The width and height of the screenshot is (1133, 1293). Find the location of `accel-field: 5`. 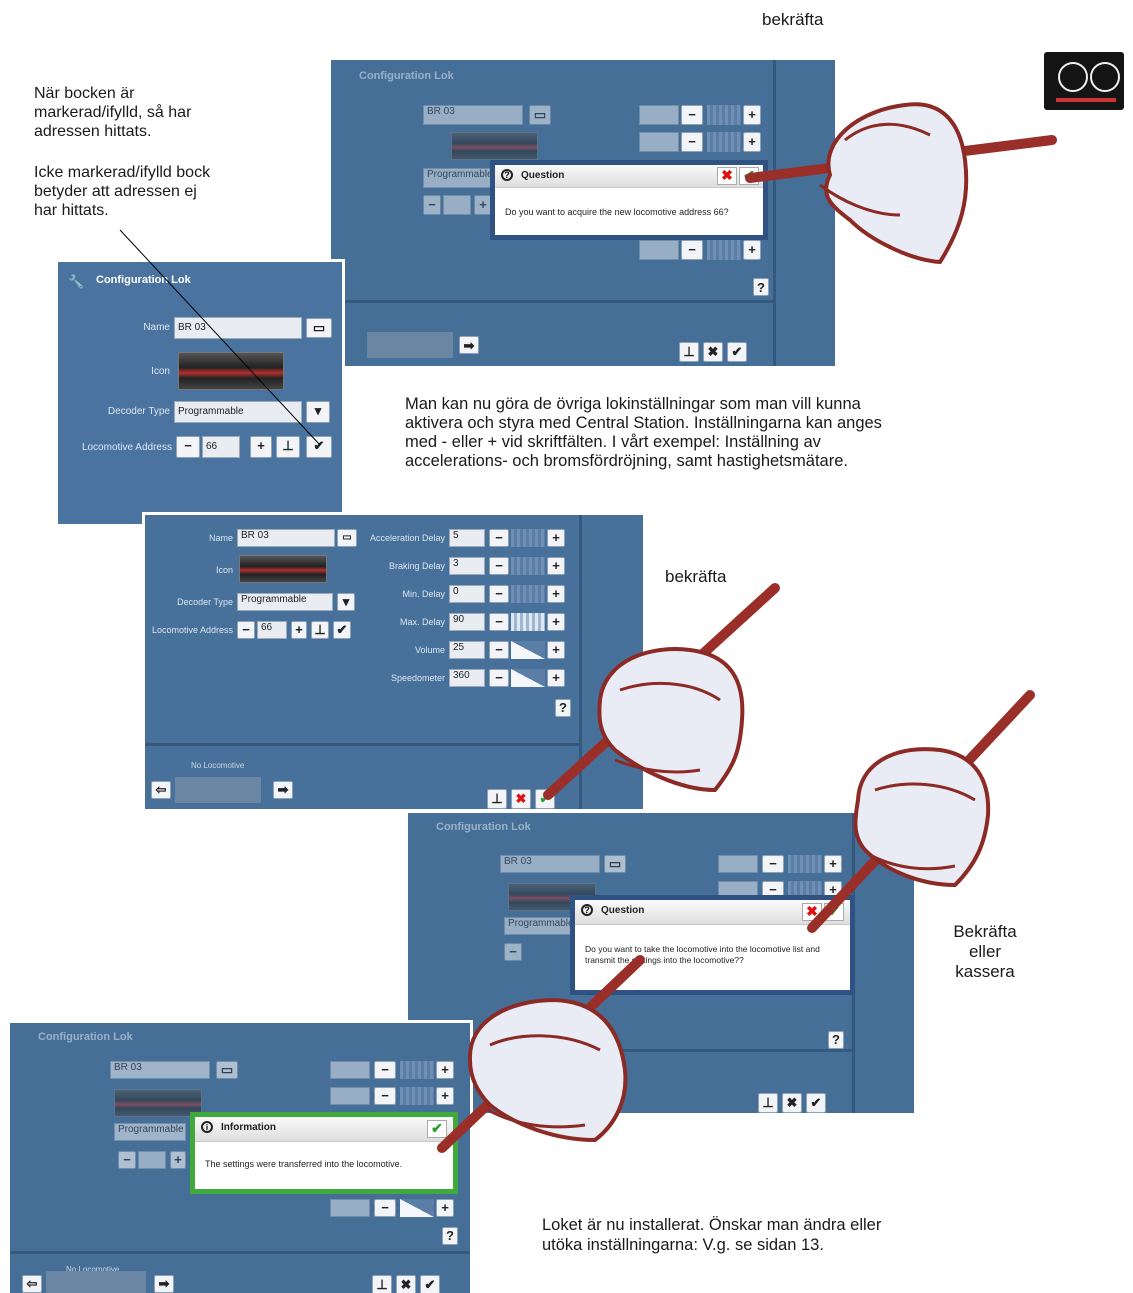

accel-field: 5 is located at coordinates (467, 538).